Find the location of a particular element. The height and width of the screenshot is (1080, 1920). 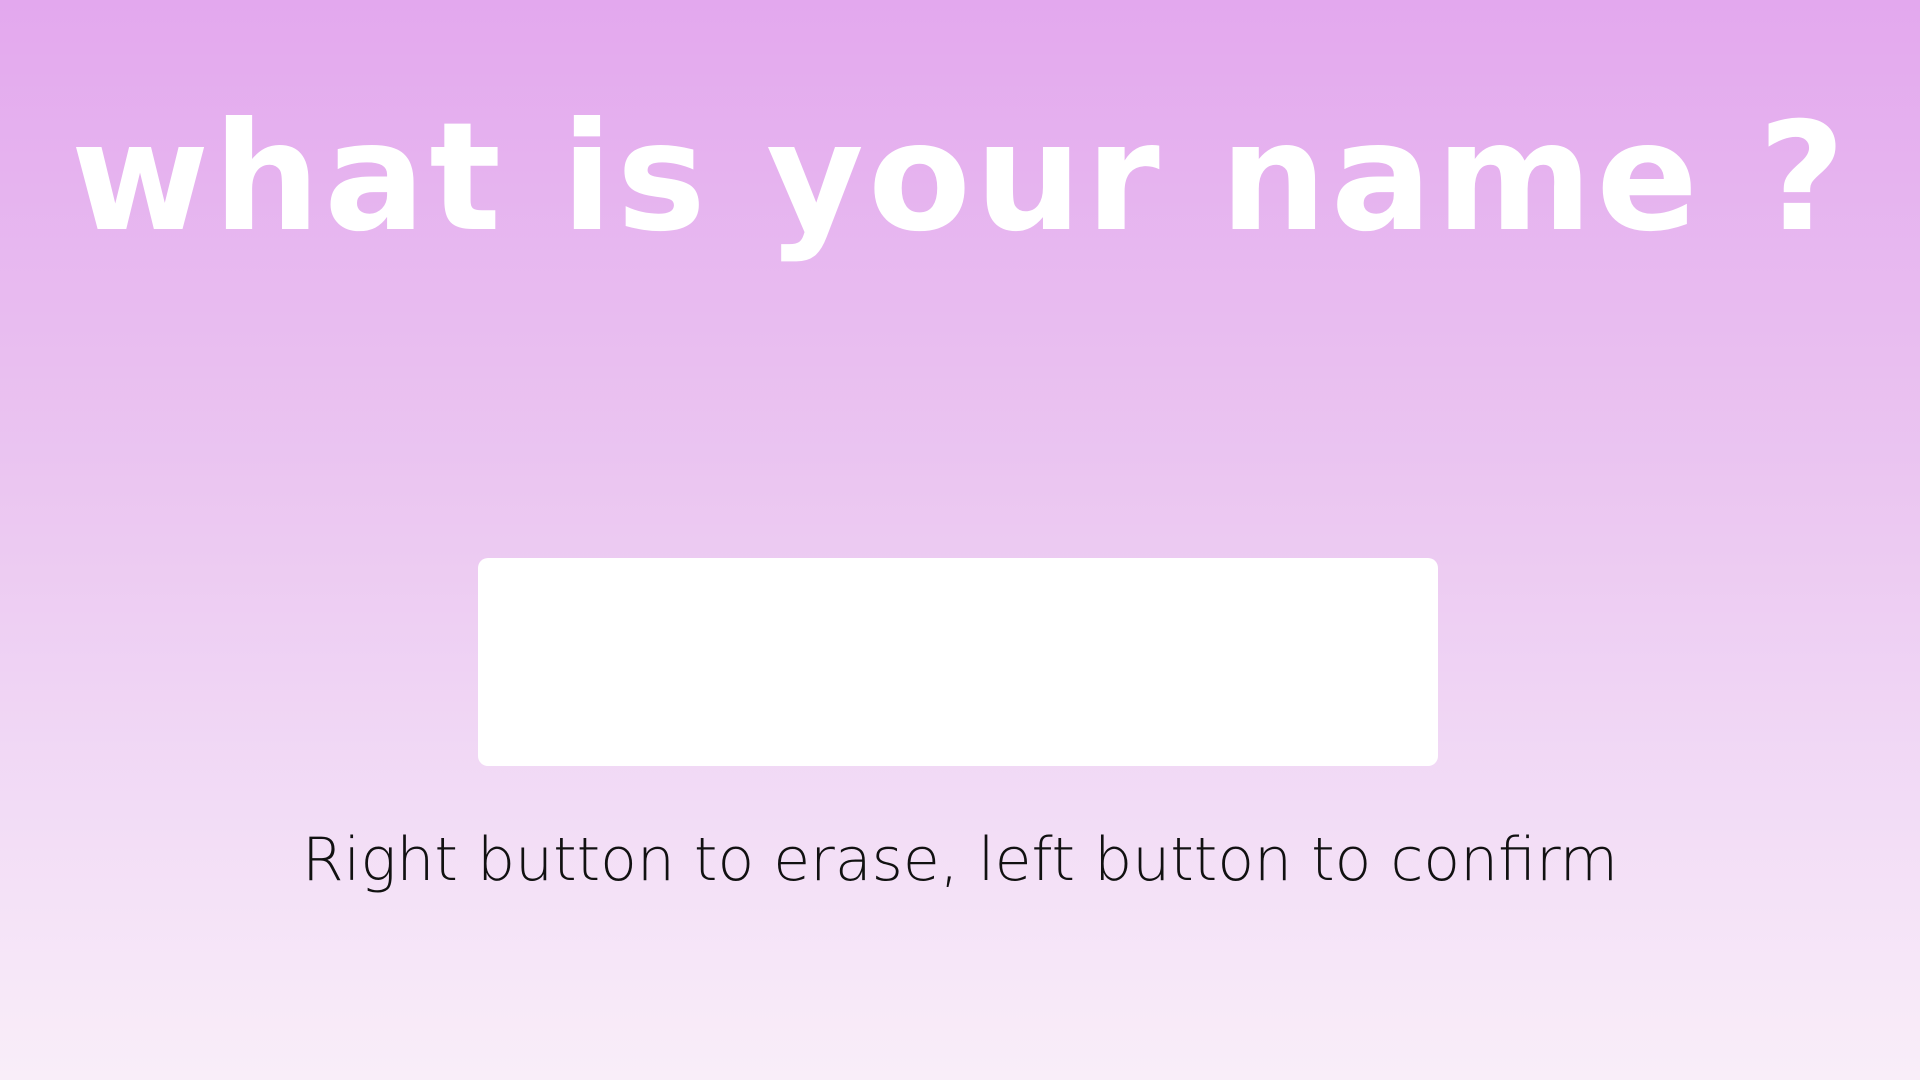

name-input is located at coordinates (958, 662).